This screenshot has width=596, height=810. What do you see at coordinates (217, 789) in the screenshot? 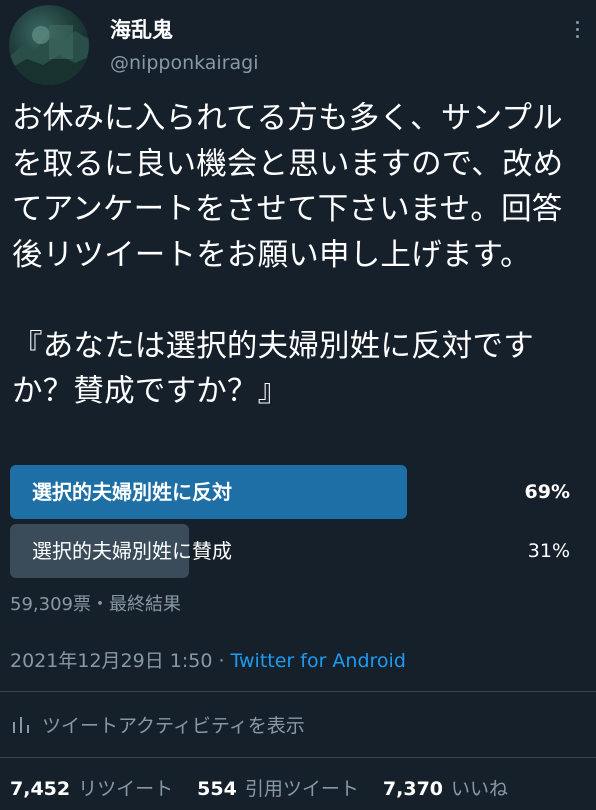
I see `quote-count-number: 554` at bounding box center [217, 789].